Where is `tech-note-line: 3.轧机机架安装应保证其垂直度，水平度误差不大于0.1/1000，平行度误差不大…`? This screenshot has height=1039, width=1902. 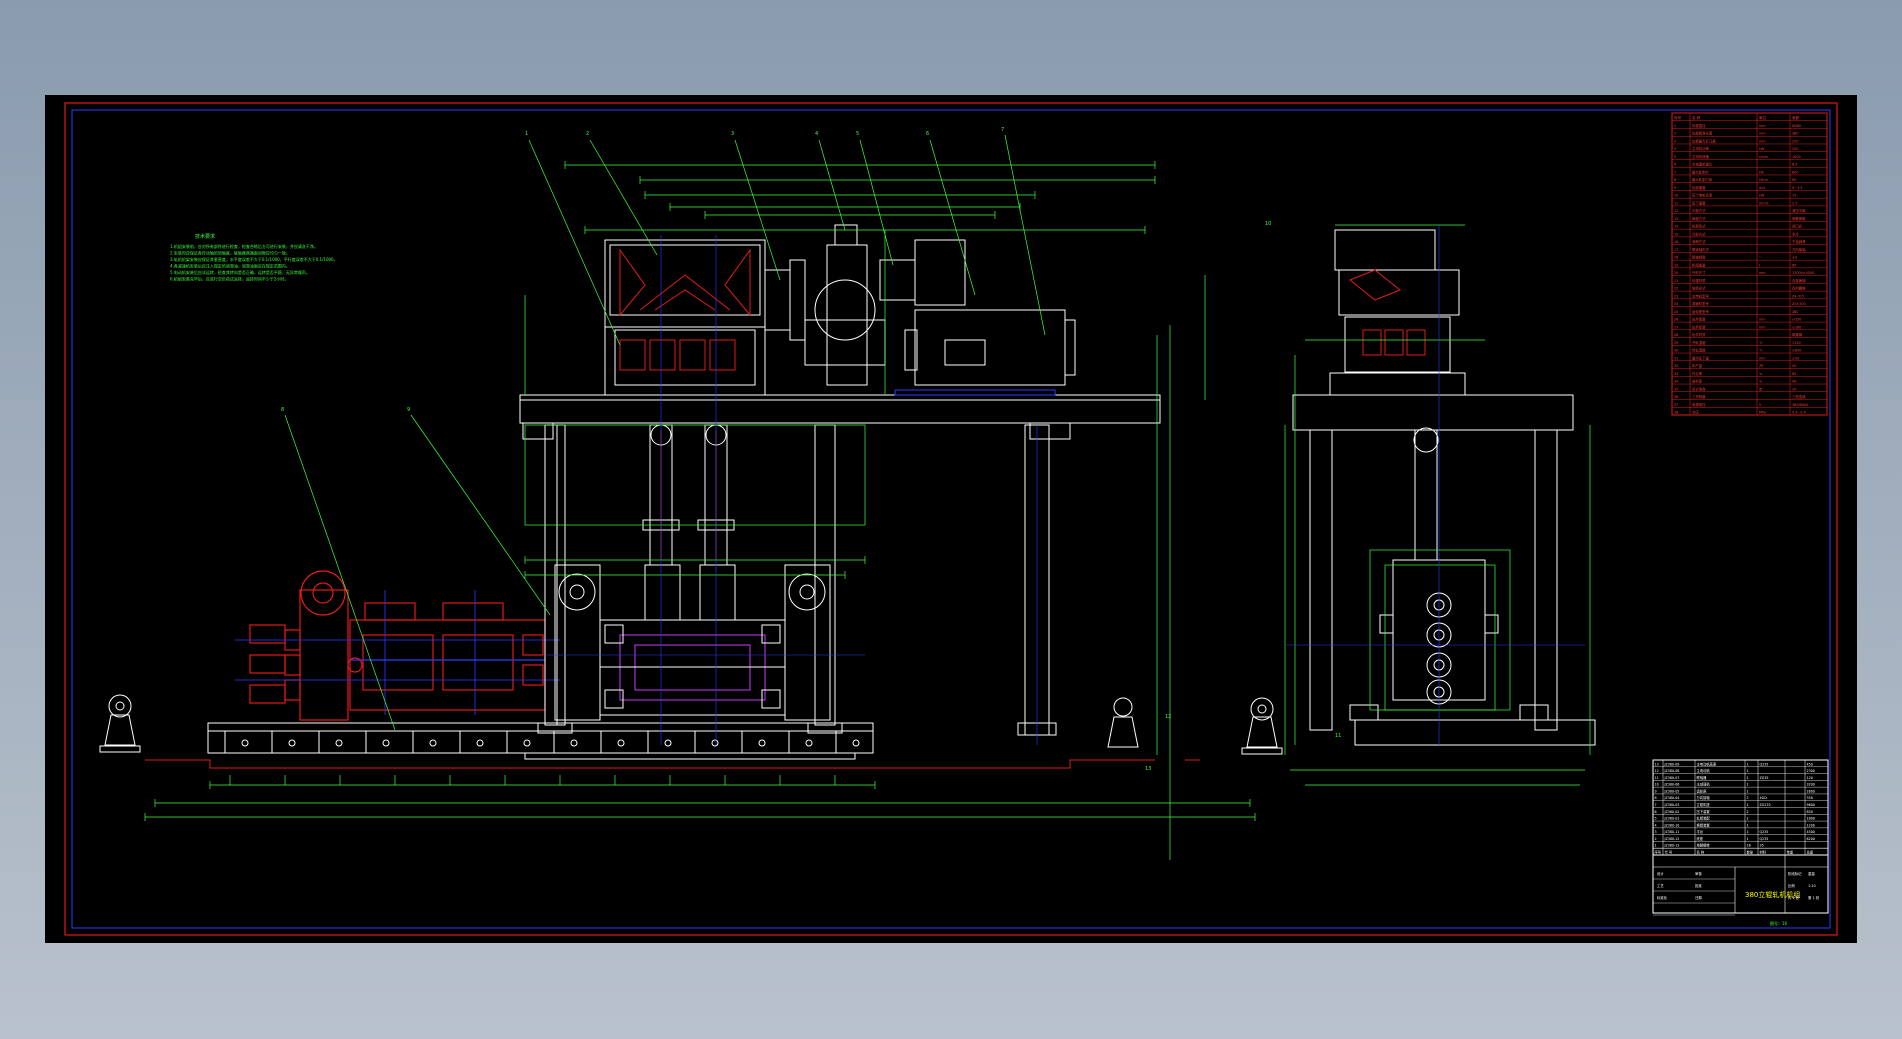 tech-note-line: 3.轧机机架安装应保证其垂直度，水平度误差不大于0.1/1000，平行度误差不大… is located at coordinates (254, 259).